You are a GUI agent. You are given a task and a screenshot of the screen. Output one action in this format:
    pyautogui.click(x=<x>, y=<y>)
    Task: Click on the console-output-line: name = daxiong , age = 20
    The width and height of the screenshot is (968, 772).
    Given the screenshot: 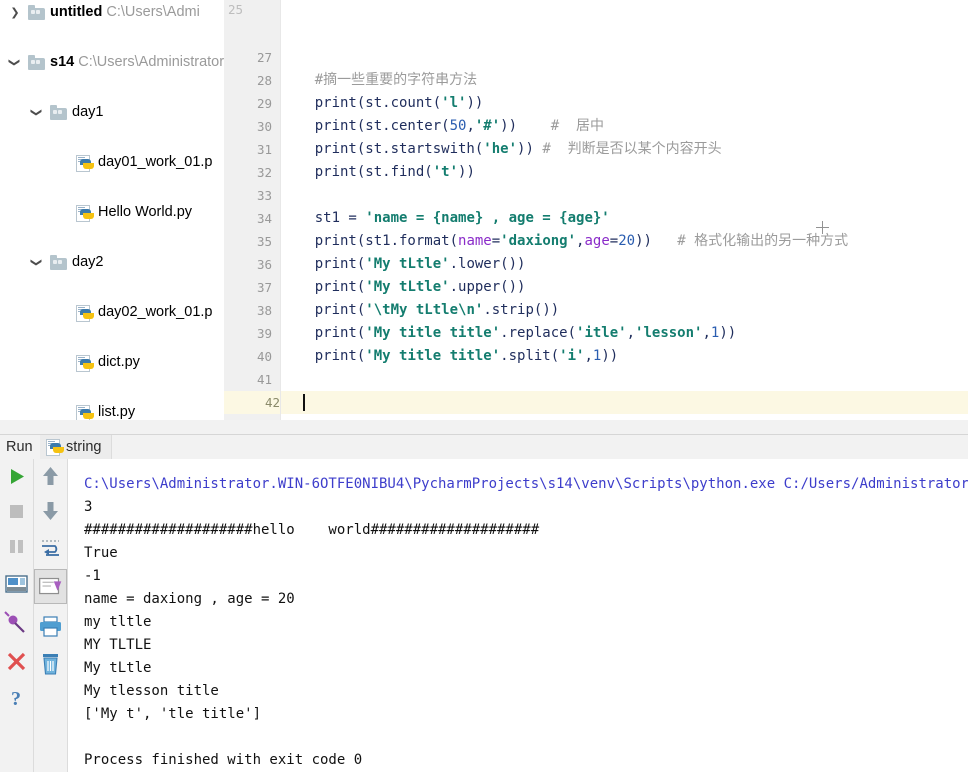 What is the action you would take?
    pyautogui.click(x=189, y=599)
    